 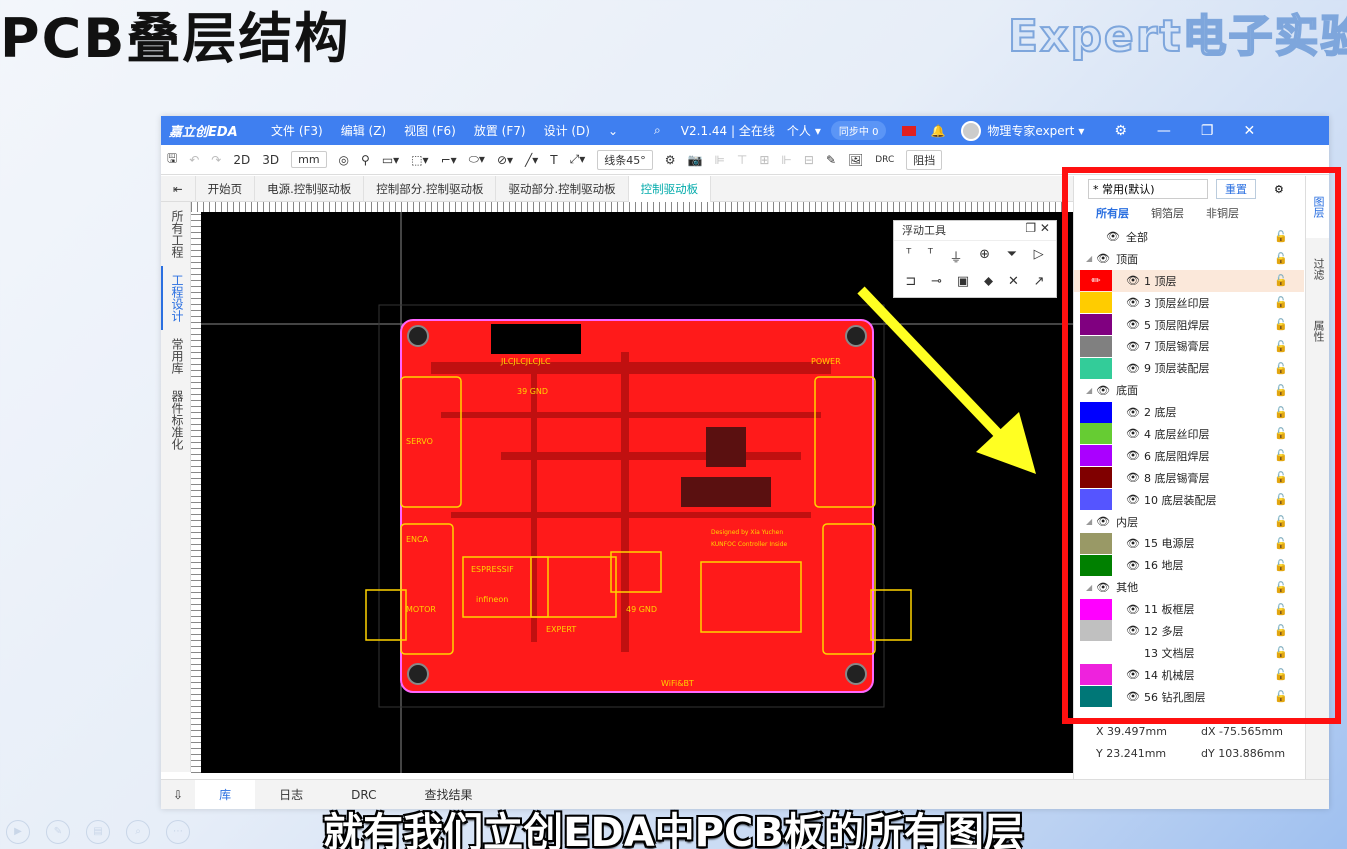 I want to click on slides-icon: ▤, so click(x=98, y=832).